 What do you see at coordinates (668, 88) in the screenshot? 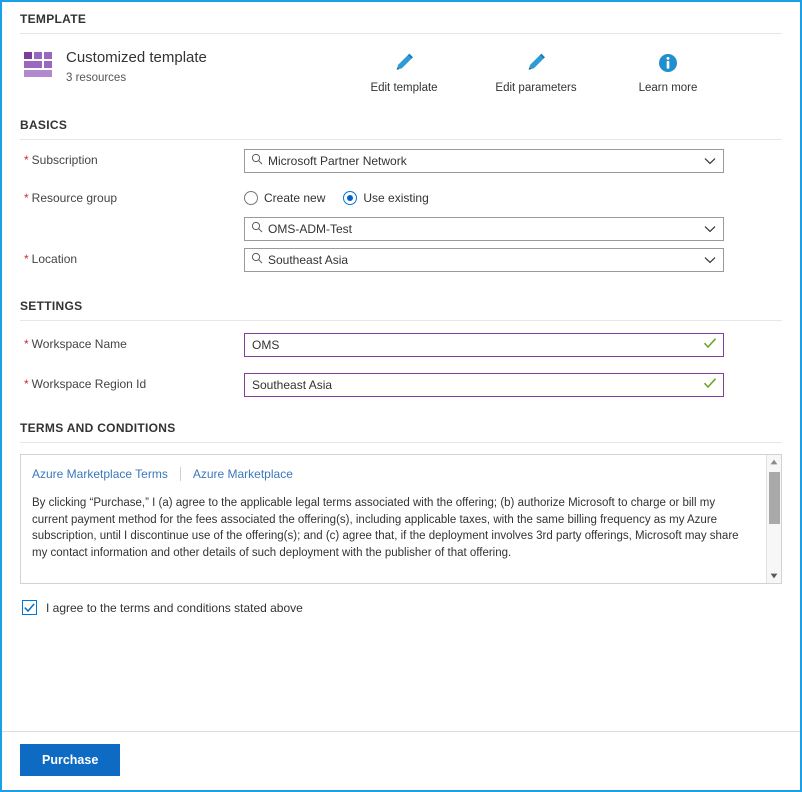
I see `learn-more-label: Learn more` at bounding box center [668, 88].